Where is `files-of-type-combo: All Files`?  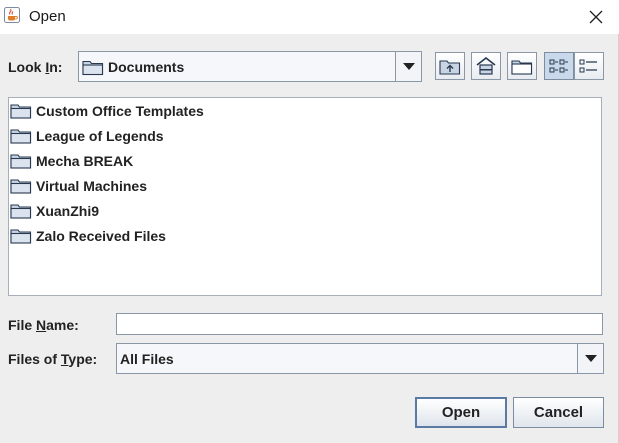
files-of-type-combo: All Files is located at coordinates (360, 358).